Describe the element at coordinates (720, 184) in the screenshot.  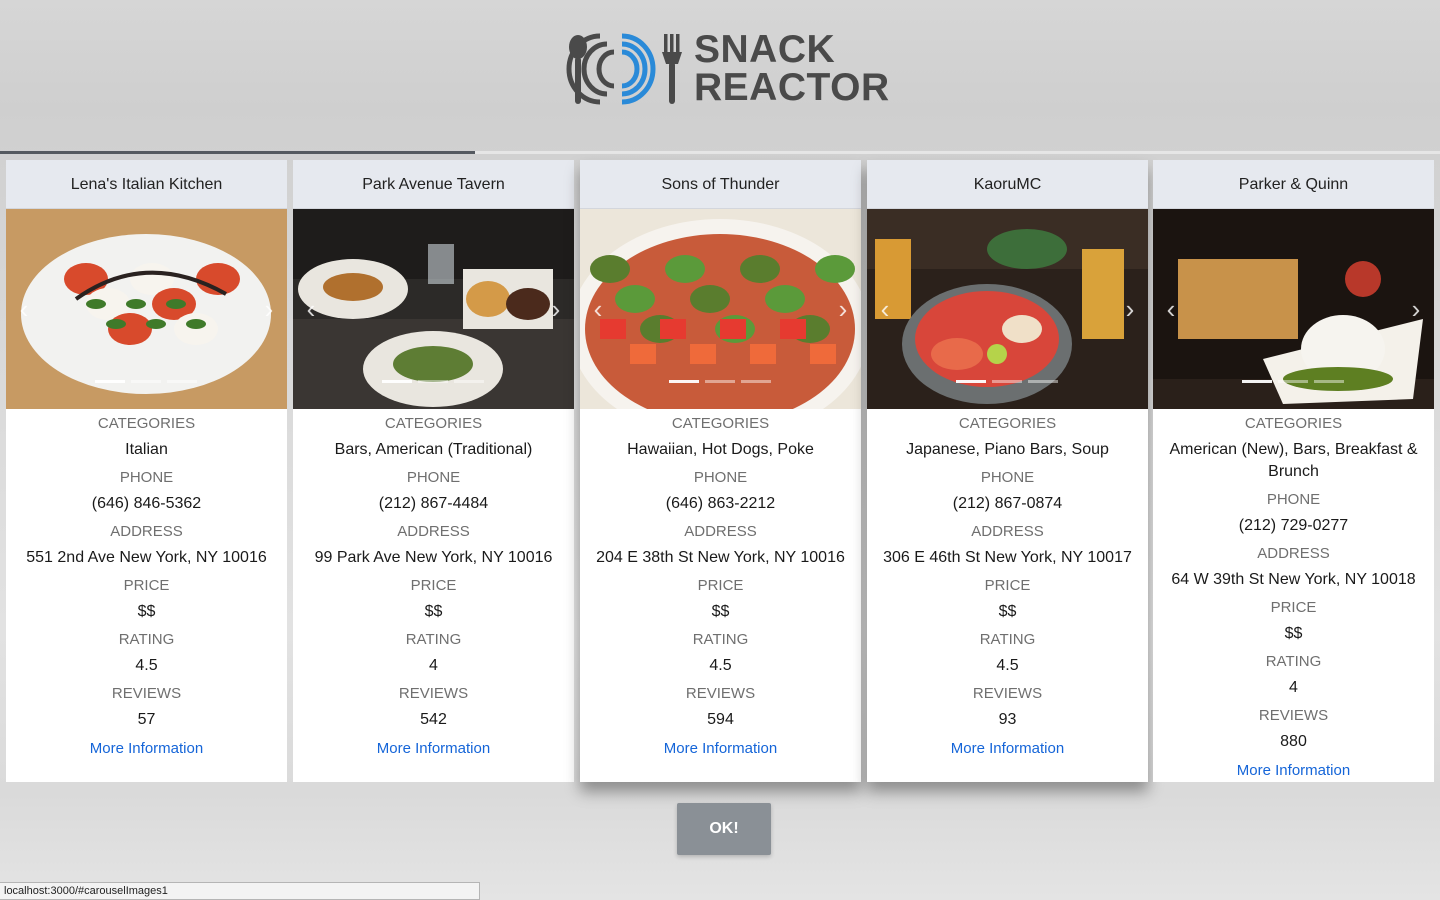
I see `restaurant-name: Sons of Thunder` at that location.